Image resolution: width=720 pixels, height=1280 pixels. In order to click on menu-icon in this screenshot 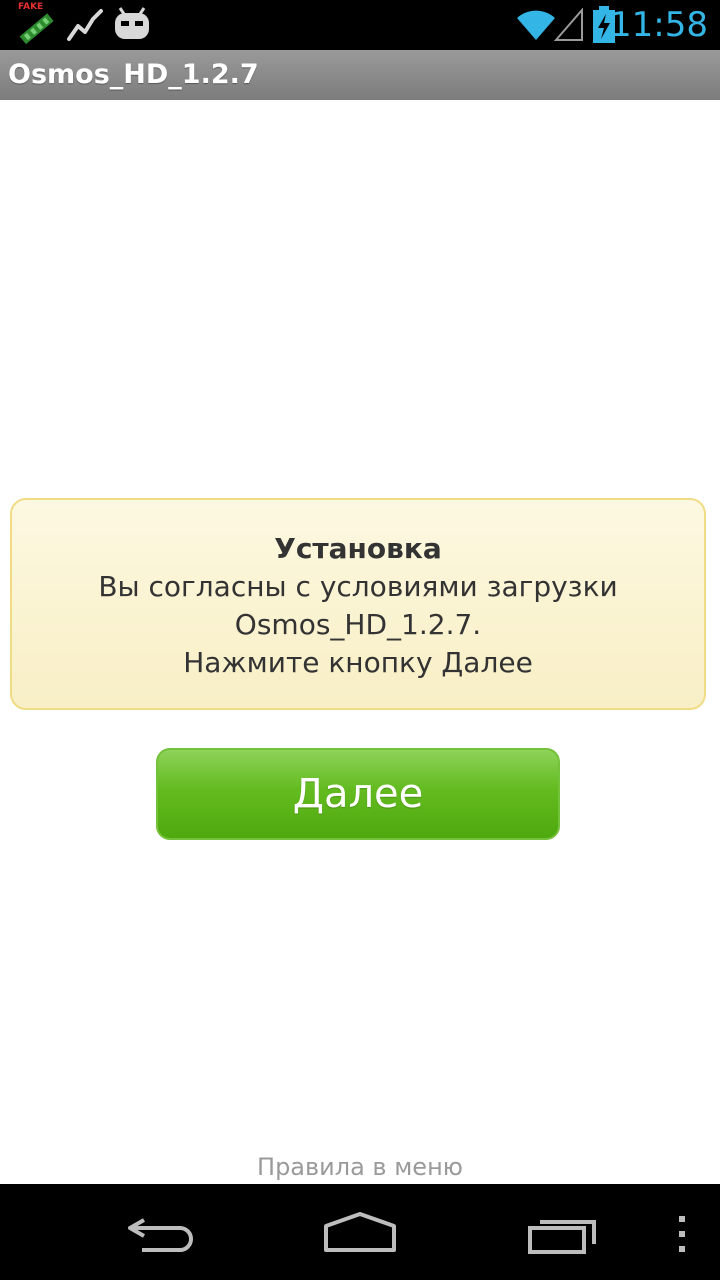, I will do `click(682, 1236)`.